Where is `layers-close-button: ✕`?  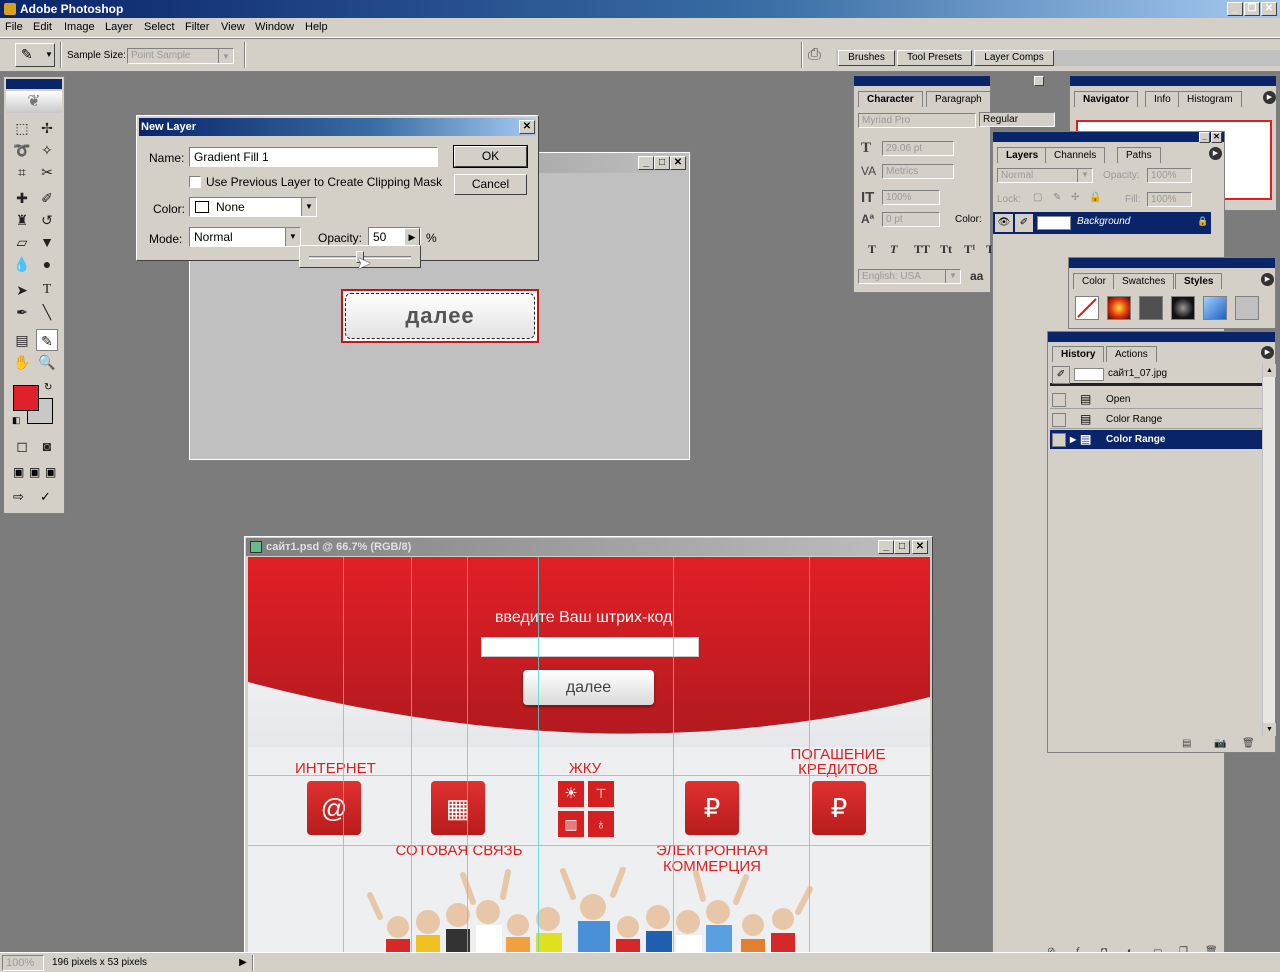
layers-close-button: ✕ is located at coordinates (1216, 137).